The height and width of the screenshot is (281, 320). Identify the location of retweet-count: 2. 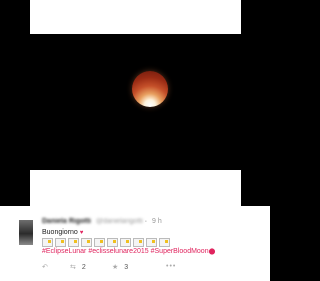
(83, 267).